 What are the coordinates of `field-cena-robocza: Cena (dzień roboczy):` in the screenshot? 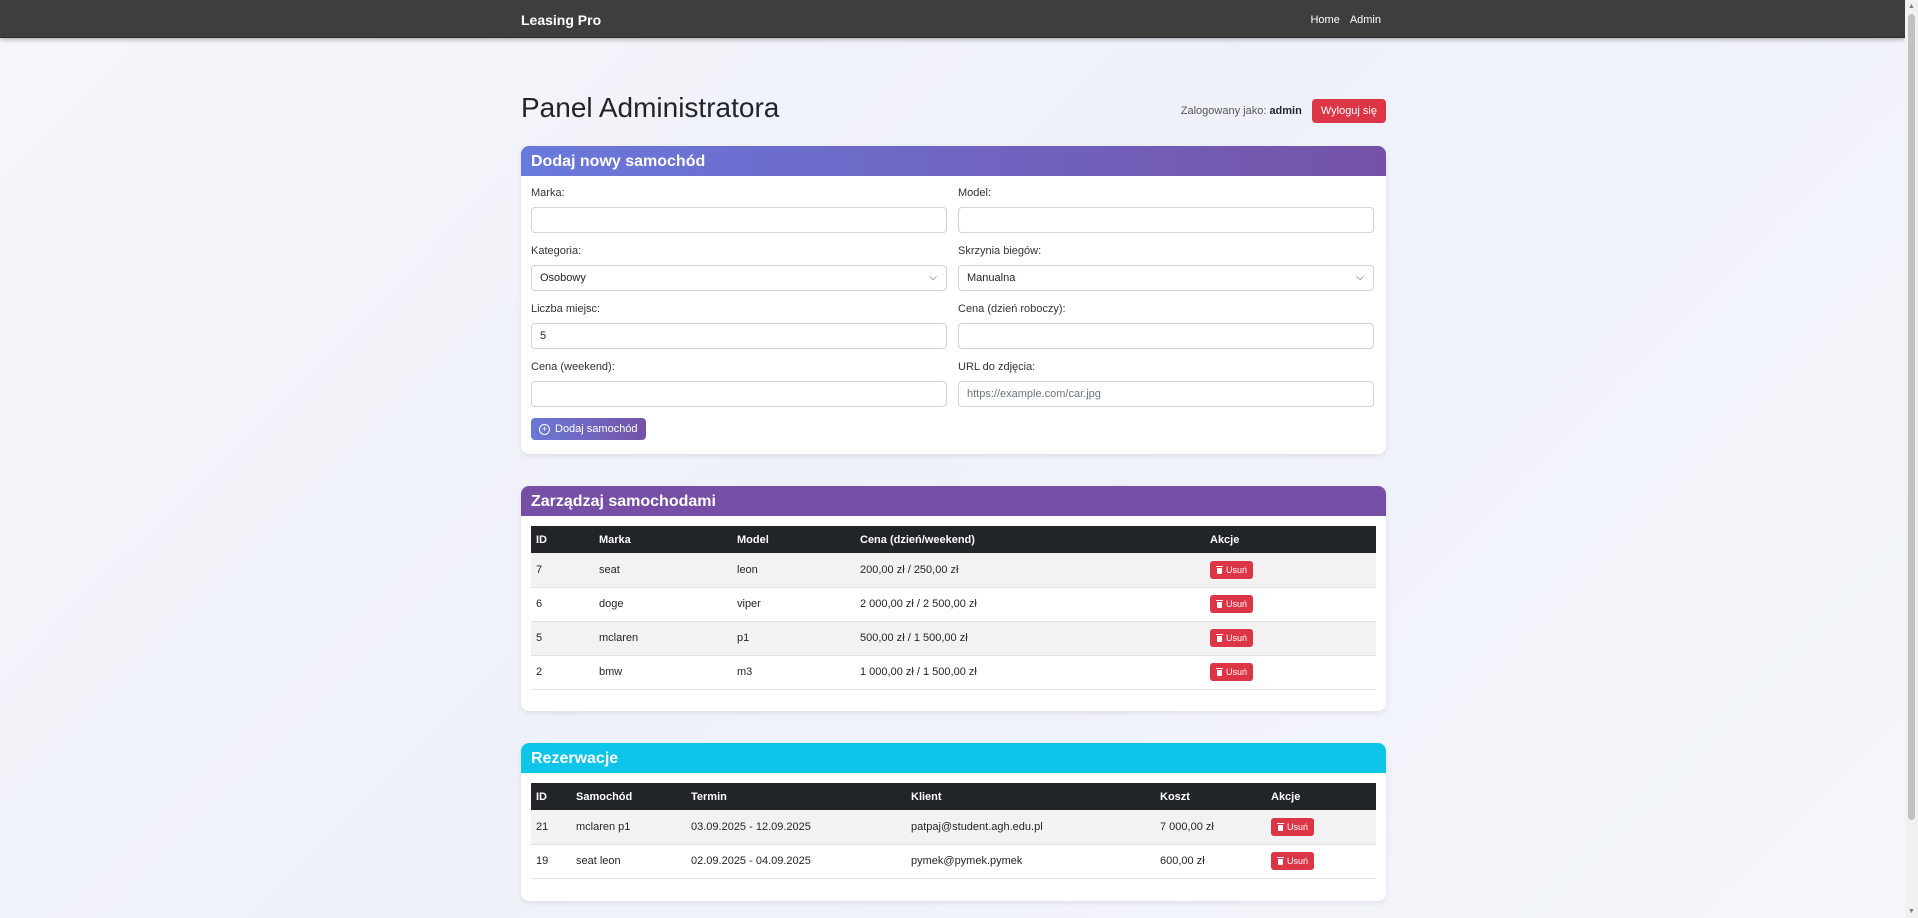 It's located at (1166, 331).